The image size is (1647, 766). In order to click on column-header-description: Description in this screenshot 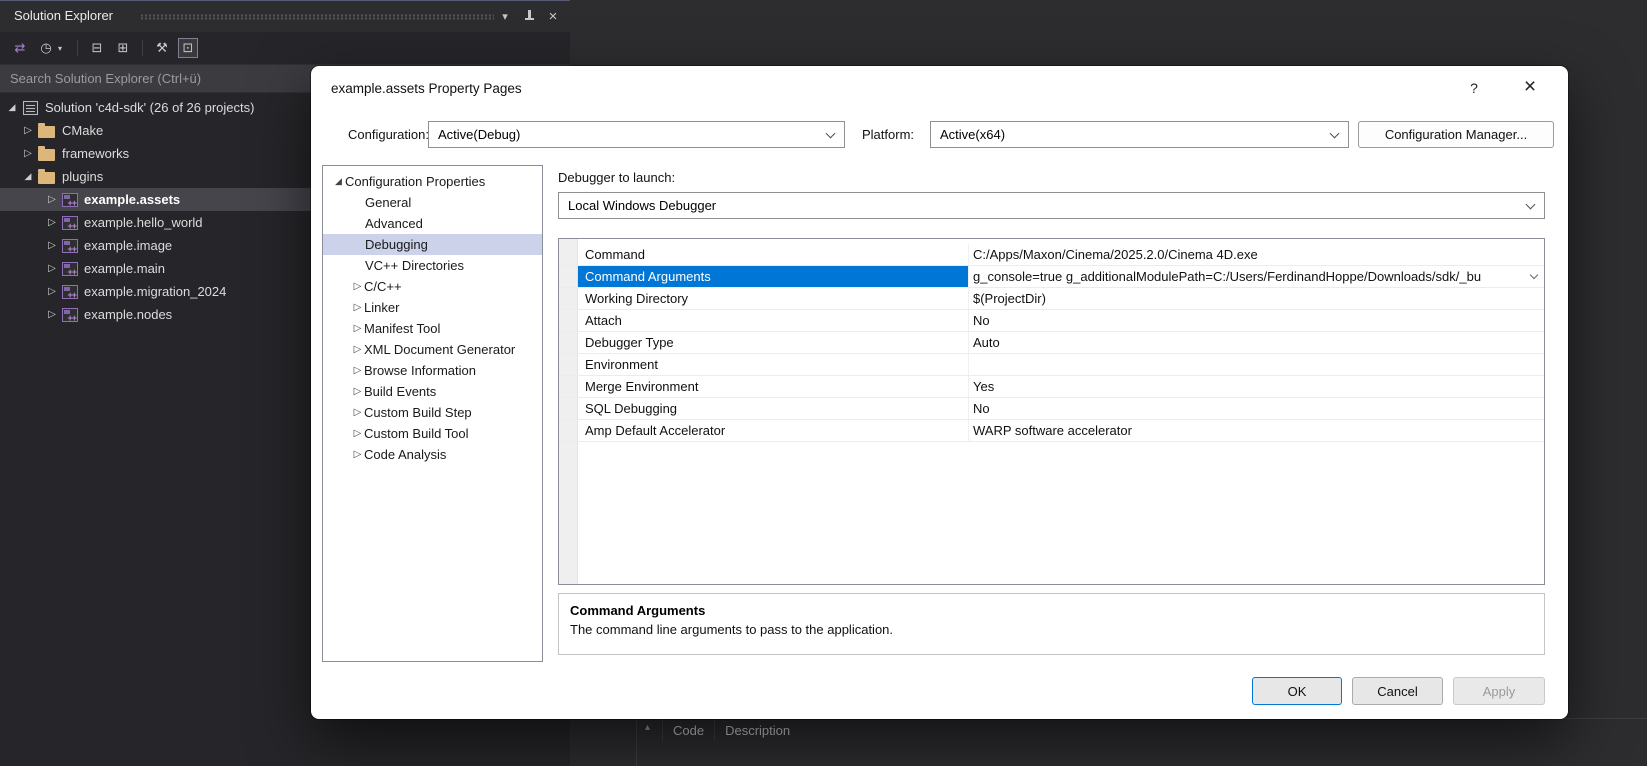, I will do `click(757, 730)`.